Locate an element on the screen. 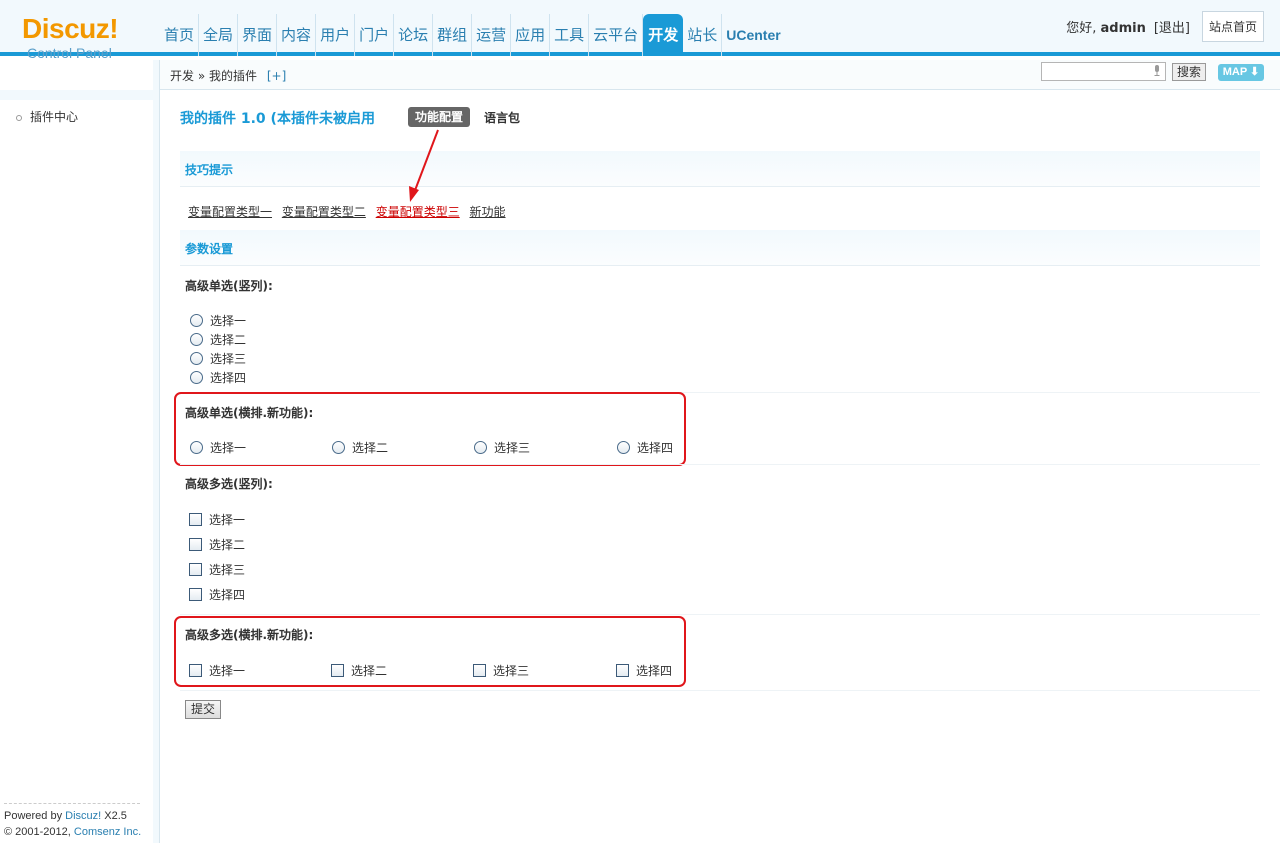  crumb-develop: 开发 is located at coordinates (182, 76).